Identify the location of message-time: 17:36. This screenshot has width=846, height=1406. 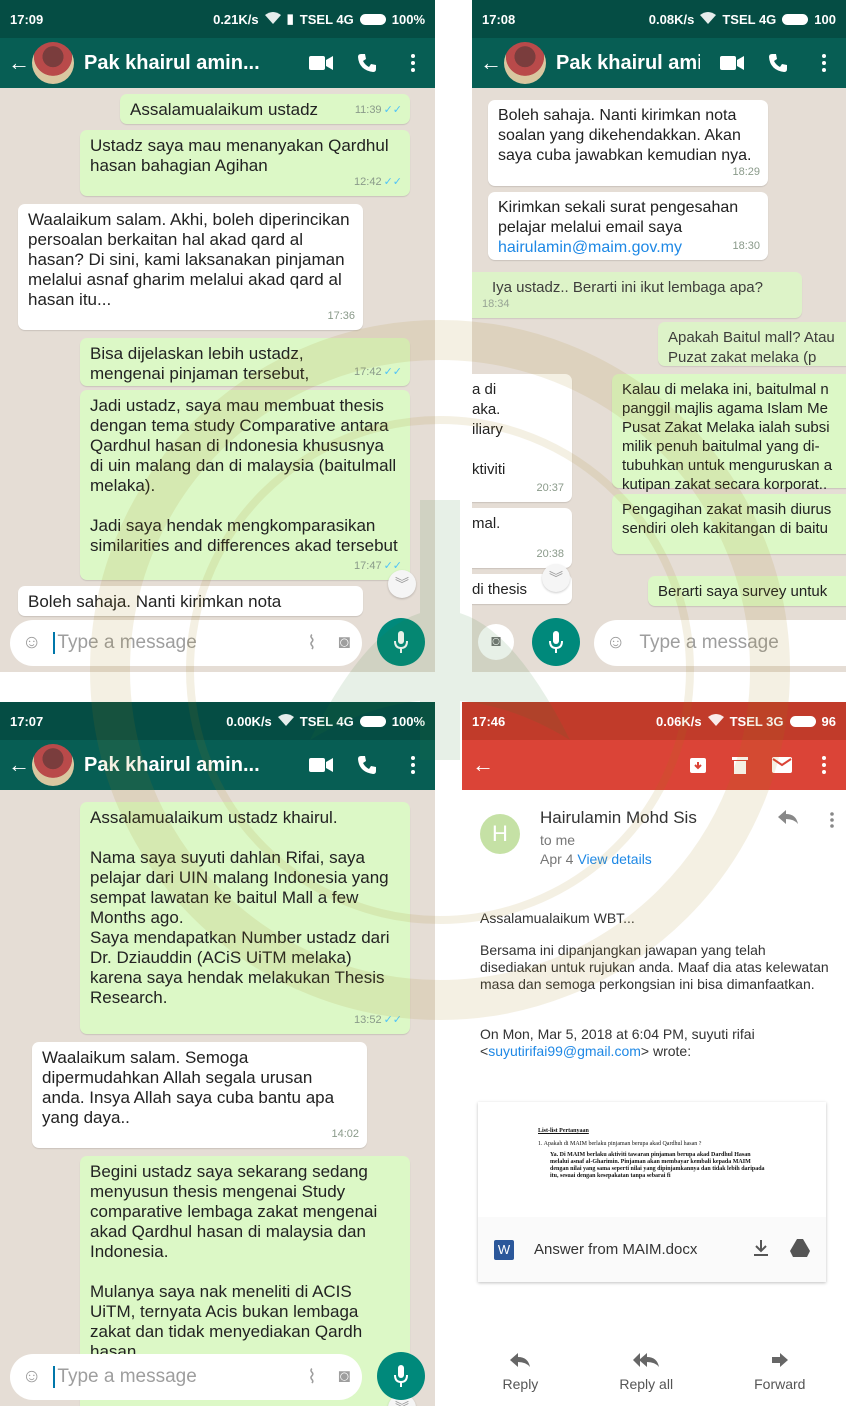
(341, 316).